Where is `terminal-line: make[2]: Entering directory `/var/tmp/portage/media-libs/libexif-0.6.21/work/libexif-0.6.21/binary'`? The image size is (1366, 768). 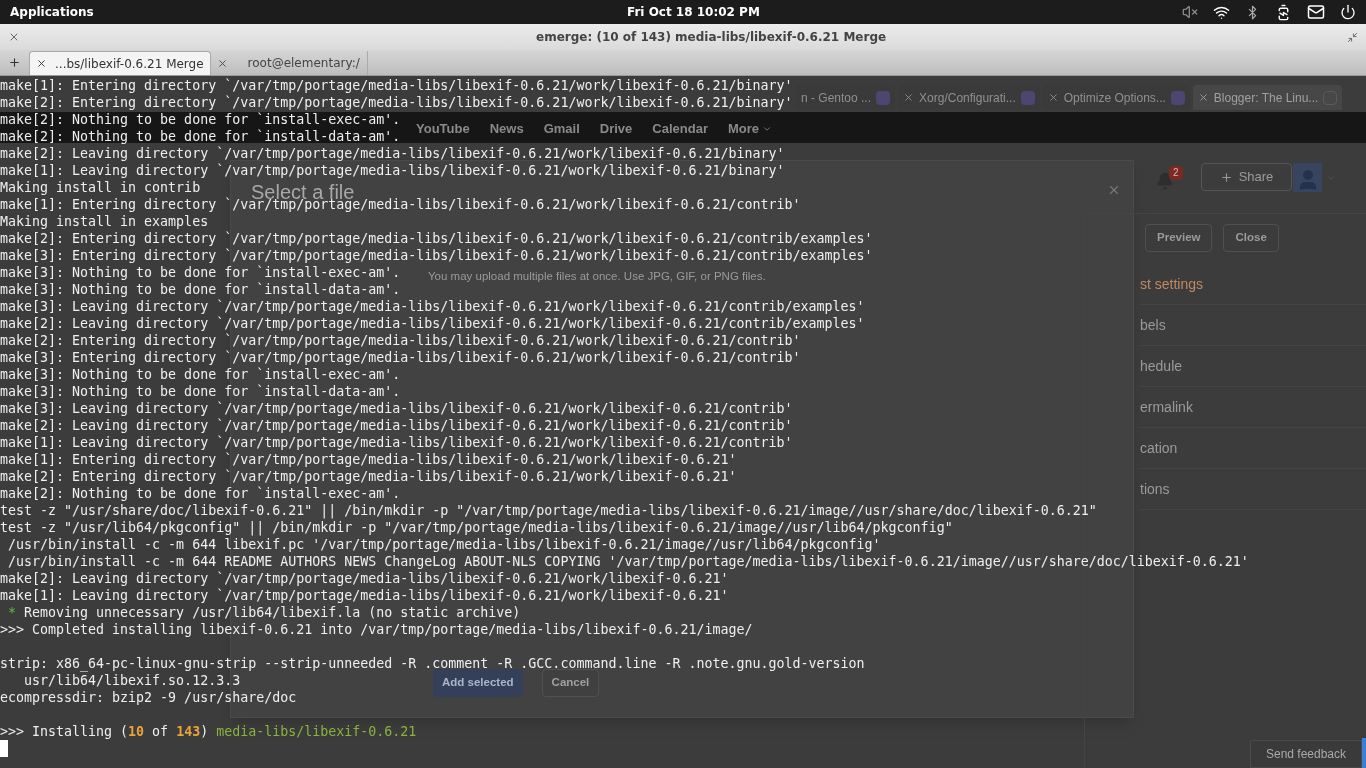 terminal-line: make[2]: Entering directory `/var/tmp/portage/media-libs/libexif-0.6.21/work/libexif-0.6.21/binary' is located at coordinates (396, 102).